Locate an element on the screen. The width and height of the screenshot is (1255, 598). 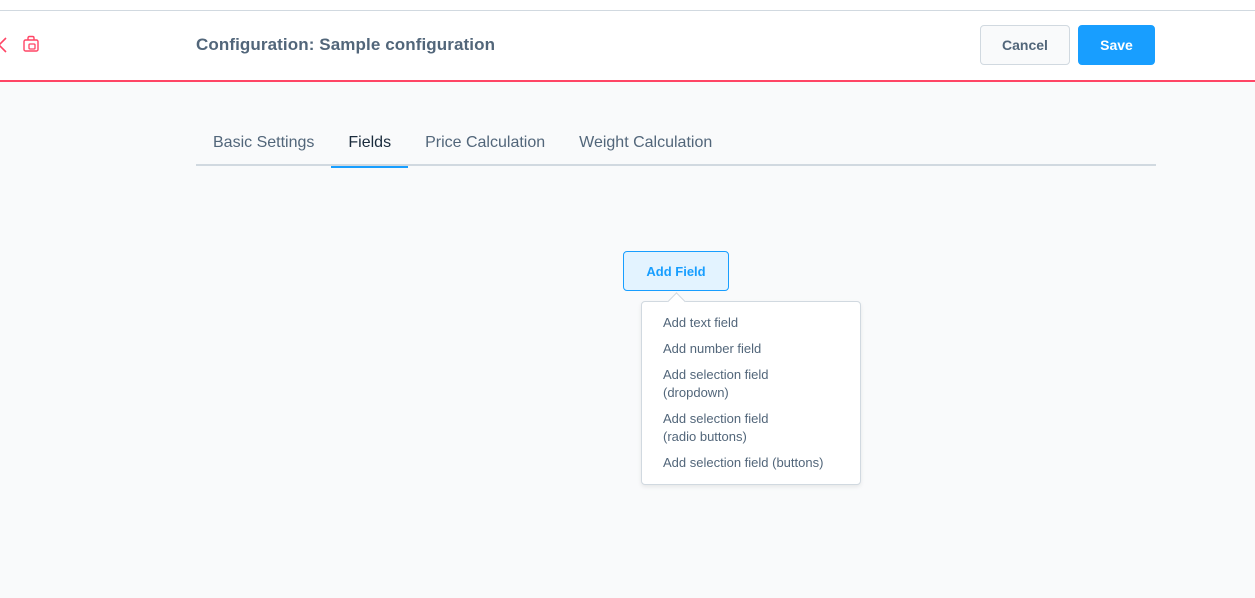
menu-item-add-selection-dropdown: Add selection field (dropdown) is located at coordinates (717, 384).